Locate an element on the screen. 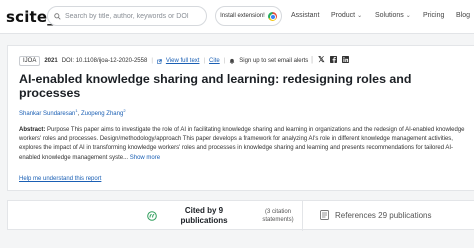 The image size is (474, 248). references-icon is located at coordinates (324, 215).